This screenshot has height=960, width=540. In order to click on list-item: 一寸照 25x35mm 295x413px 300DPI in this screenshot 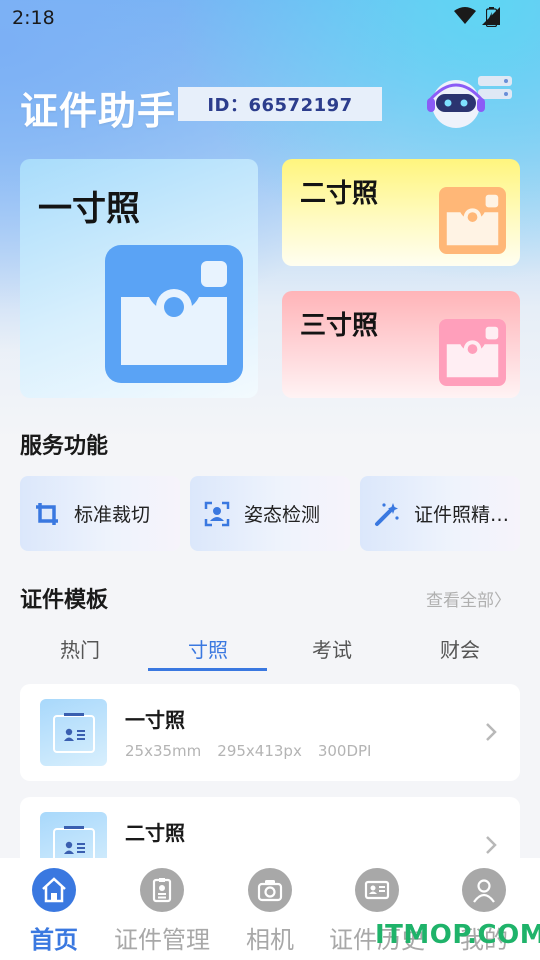, I will do `click(270, 732)`.